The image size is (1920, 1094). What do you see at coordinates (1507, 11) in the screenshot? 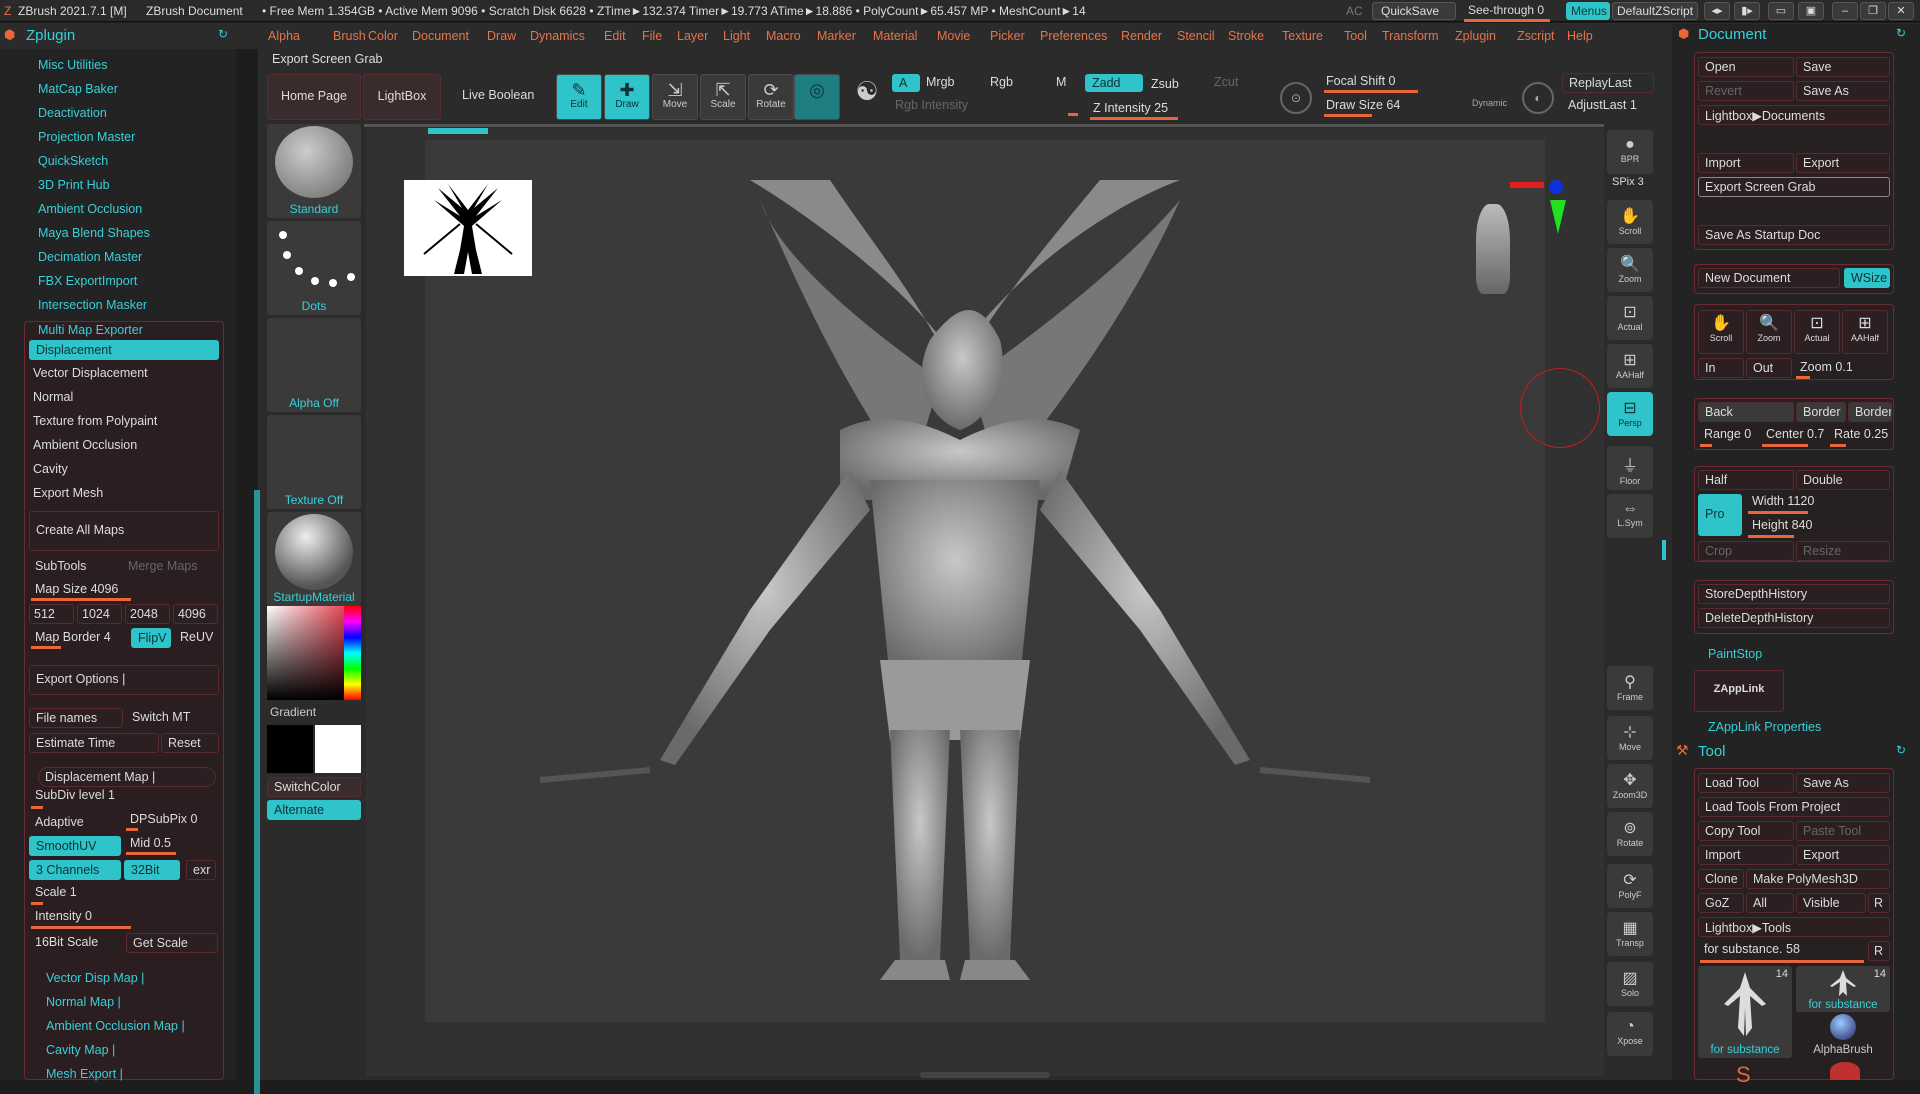
I see `see-through-slider: See-through 0` at bounding box center [1507, 11].